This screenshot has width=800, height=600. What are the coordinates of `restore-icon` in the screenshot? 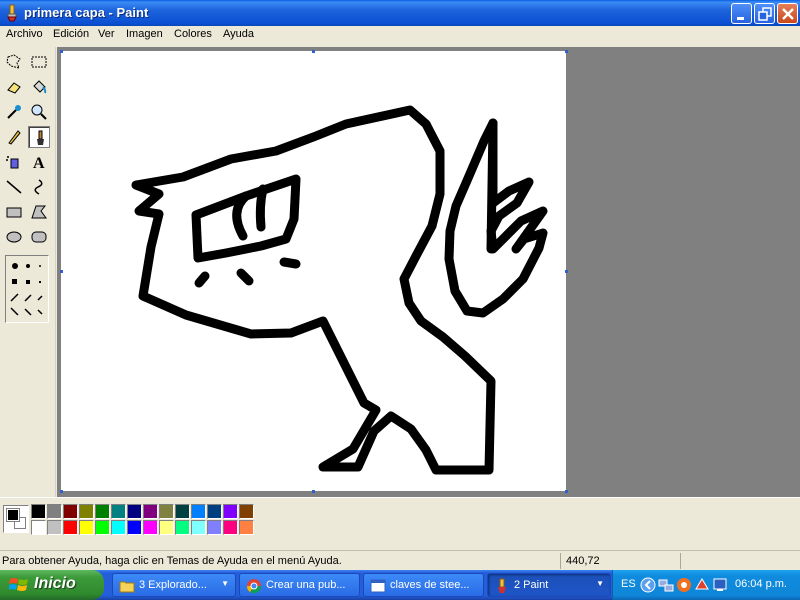 It's located at (765, 14).